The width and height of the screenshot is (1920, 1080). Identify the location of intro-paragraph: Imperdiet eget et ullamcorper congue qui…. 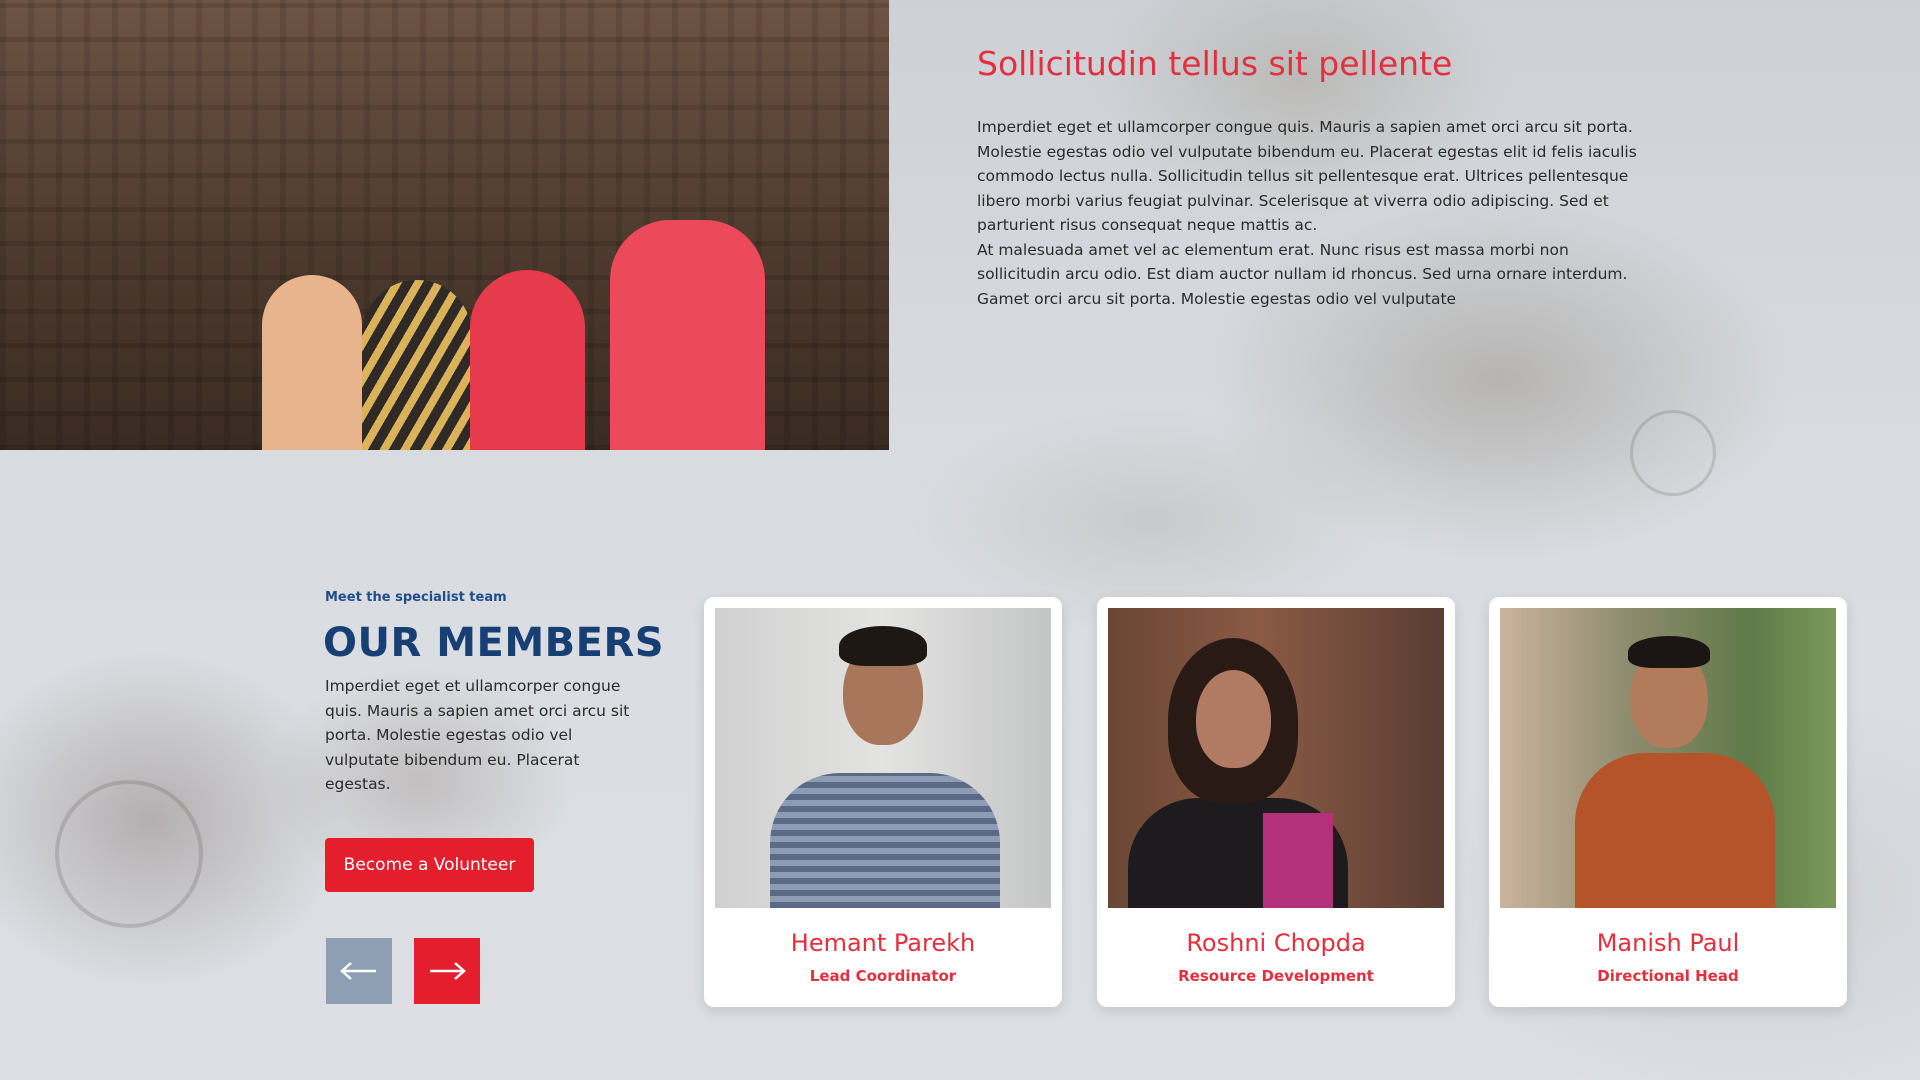
(1307, 176).